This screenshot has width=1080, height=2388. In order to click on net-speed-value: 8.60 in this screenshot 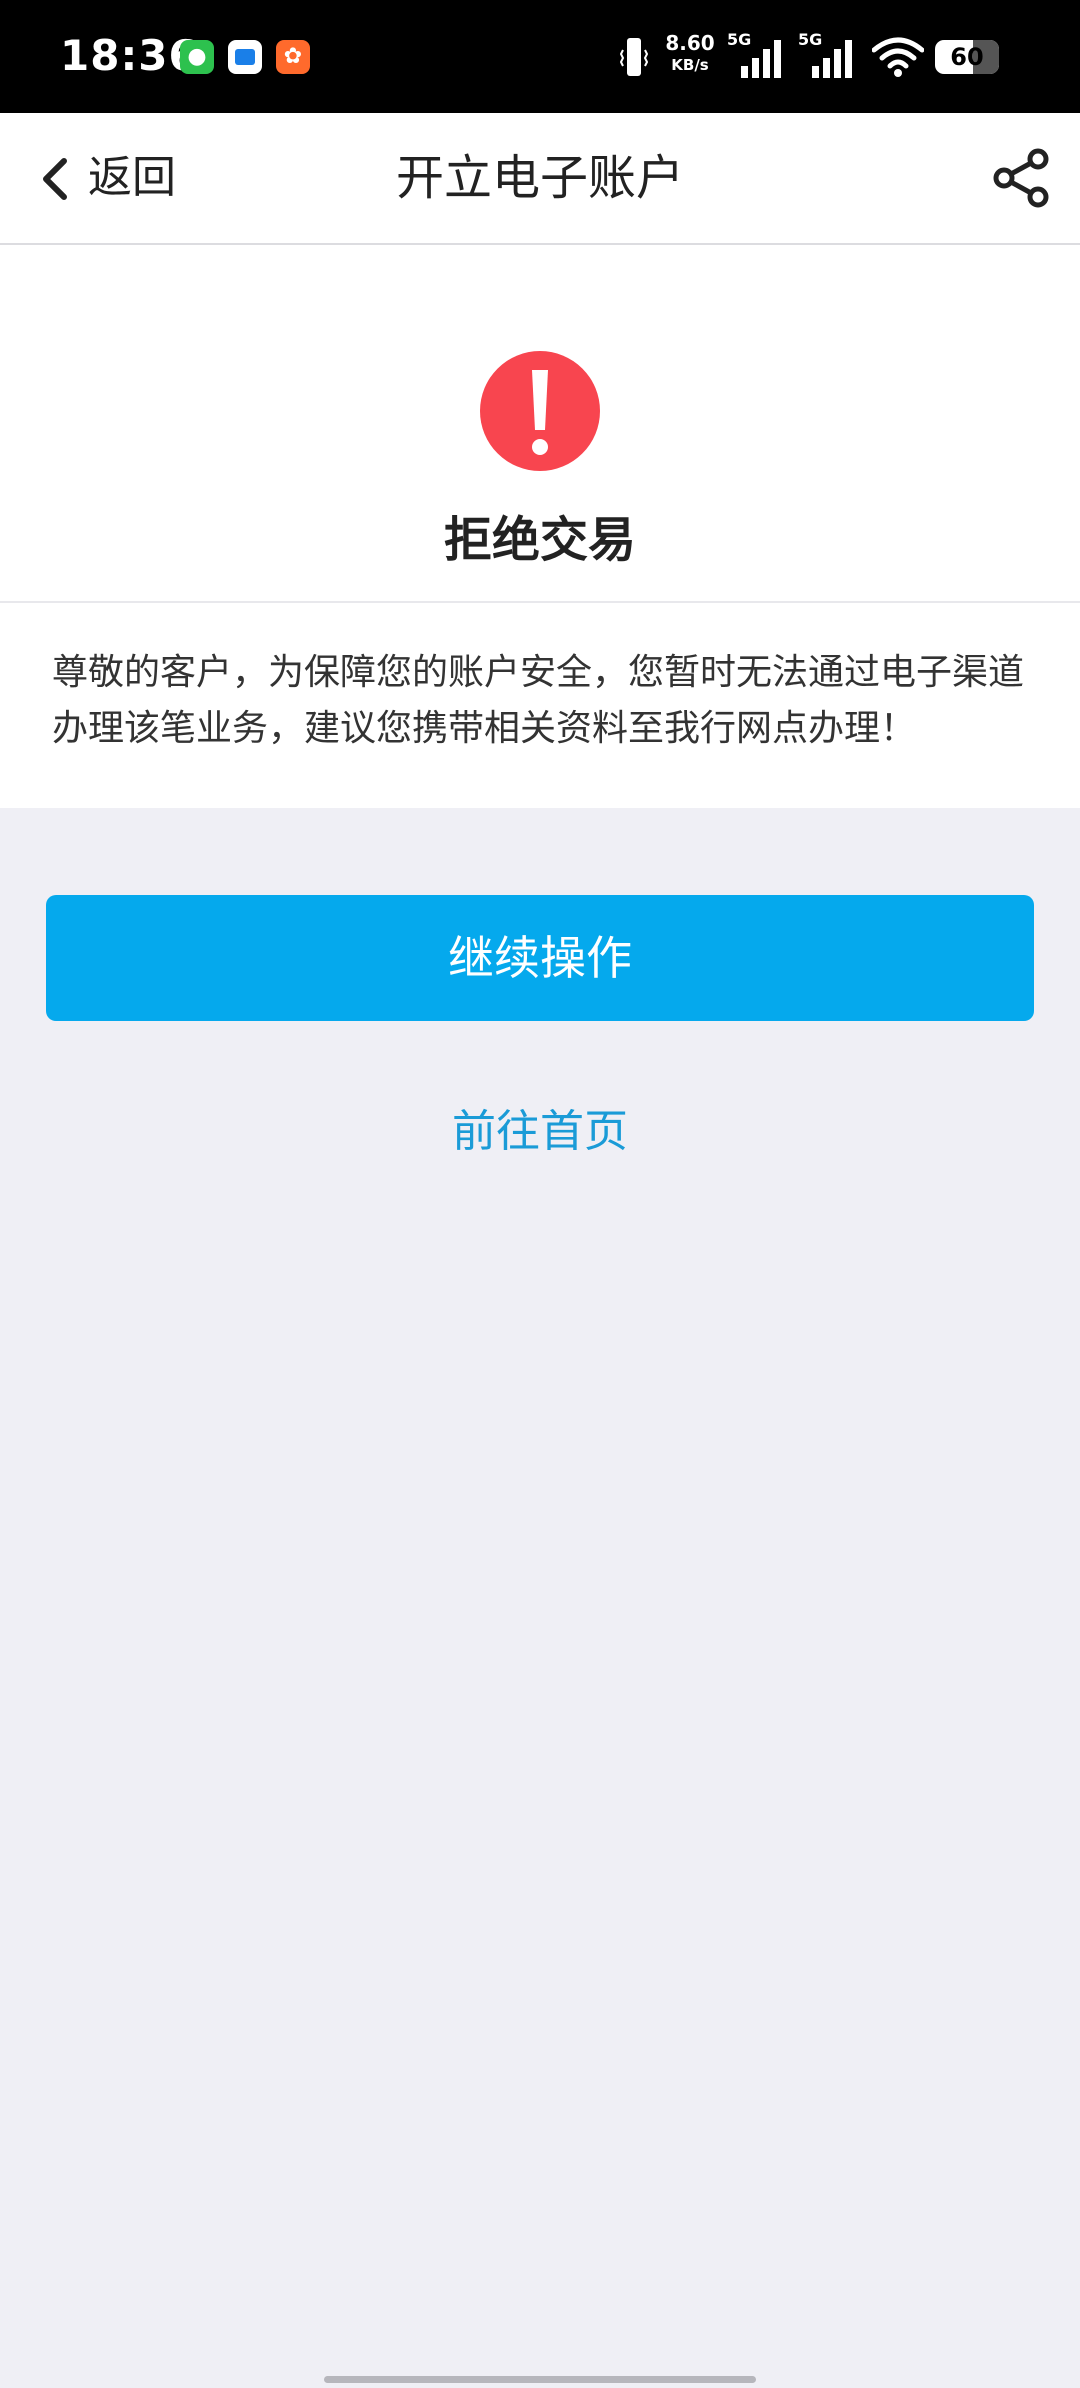, I will do `click(690, 43)`.